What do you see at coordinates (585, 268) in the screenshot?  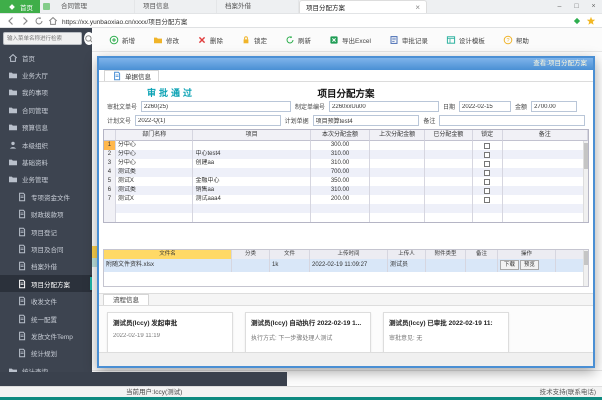 I see `attachments-scrollbar` at bounding box center [585, 268].